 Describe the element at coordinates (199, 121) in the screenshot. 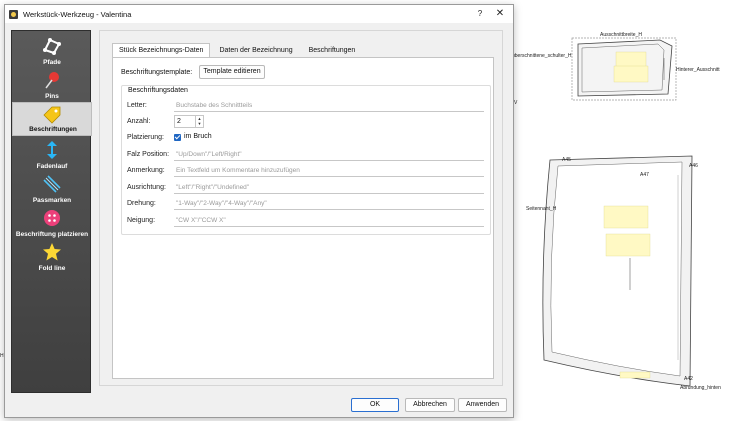

I see `spin-arrows-icon: ▲ ▼` at that location.